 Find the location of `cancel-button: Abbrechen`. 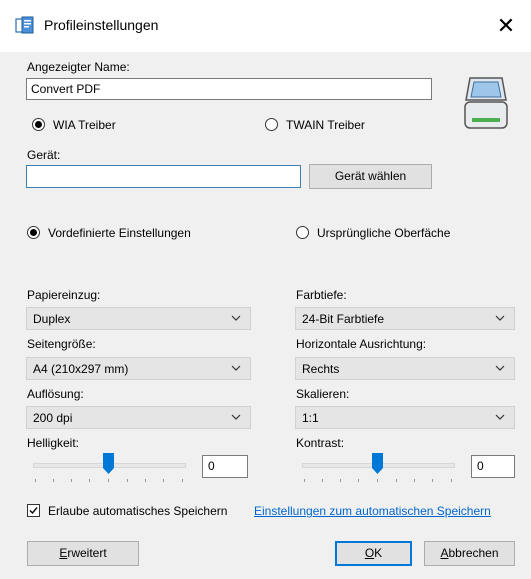

cancel-button: Abbrechen is located at coordinates (469, 553).